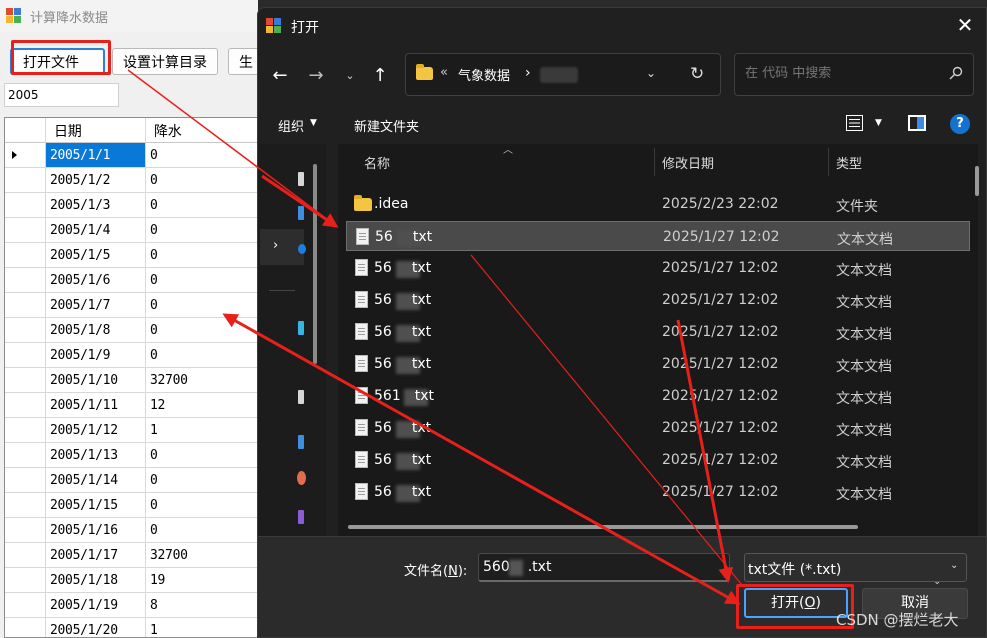  I want to click on file-list-vertical-scrollbar, so click(977, 181).